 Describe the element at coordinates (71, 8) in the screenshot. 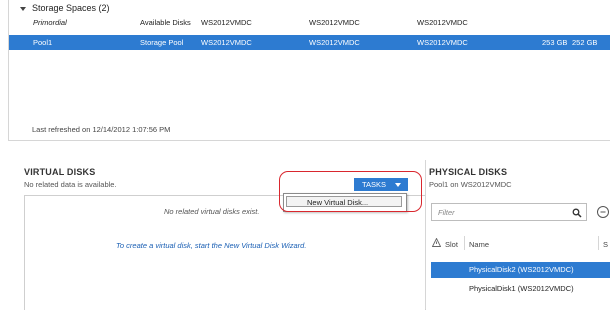

I see `group-label: Storage Spaces (2)` at that location.